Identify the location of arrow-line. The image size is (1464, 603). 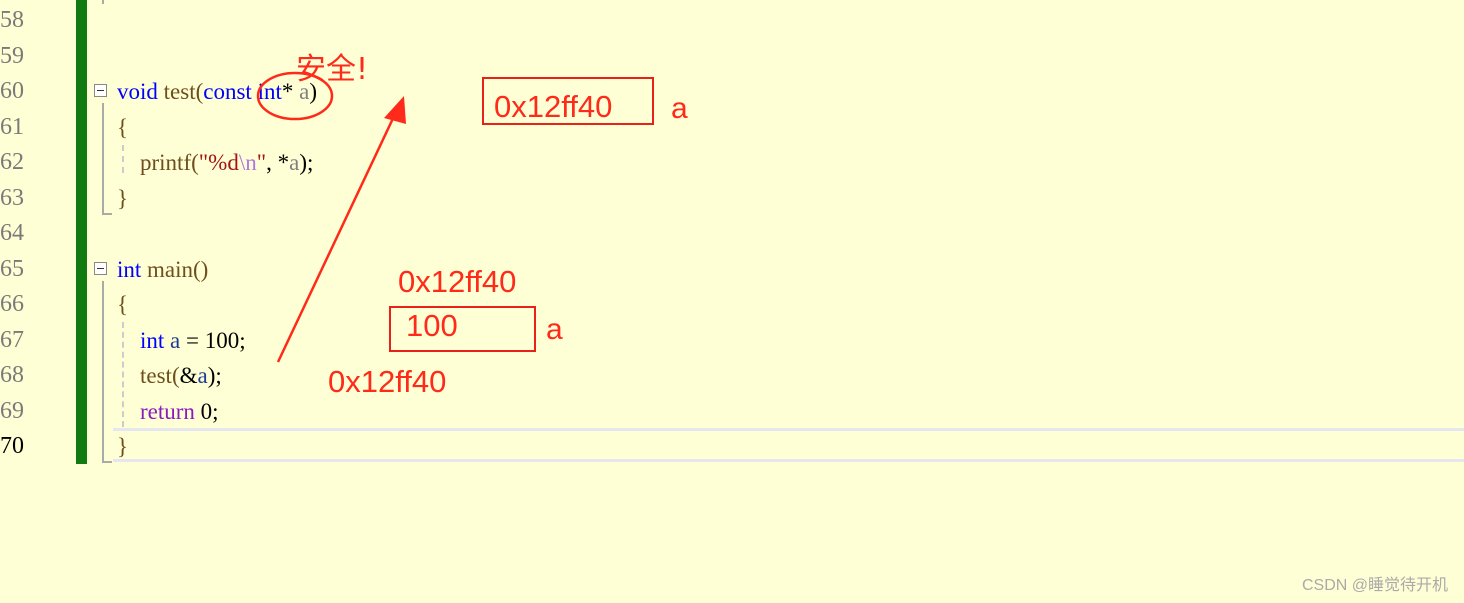
(337, 237).